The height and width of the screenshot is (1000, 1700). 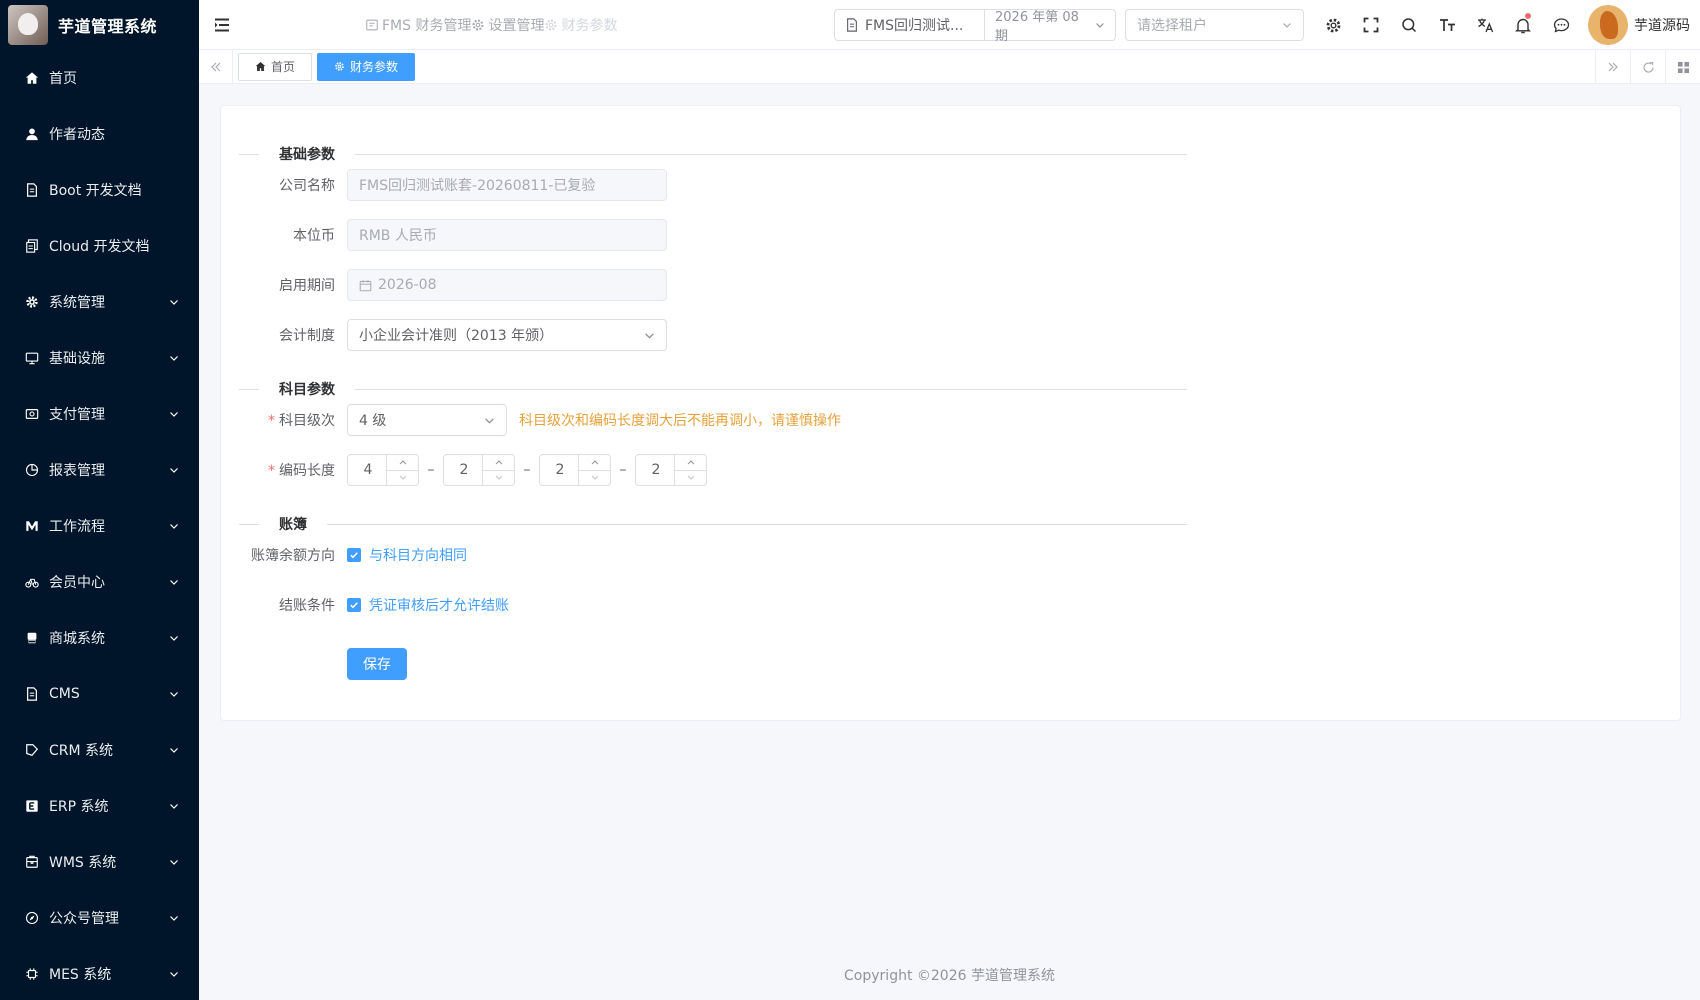 I want to click on sidebar-item-label: MES 系统, so click(x=80, y=975).